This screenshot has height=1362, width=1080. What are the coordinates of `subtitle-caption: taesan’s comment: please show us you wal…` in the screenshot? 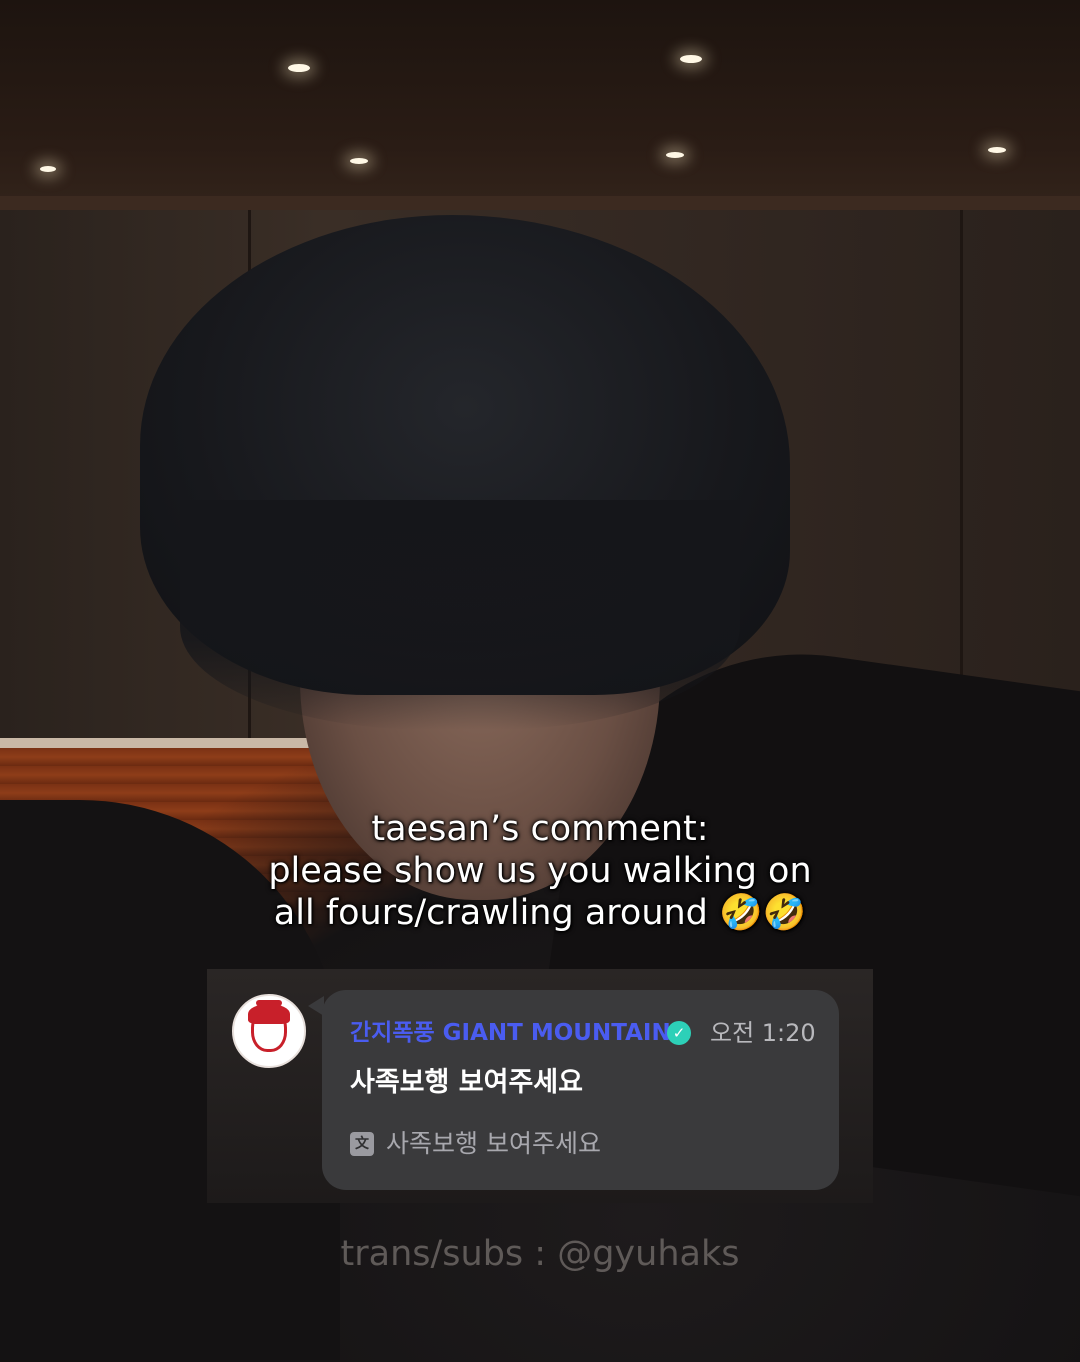 It's located at (540, 871).